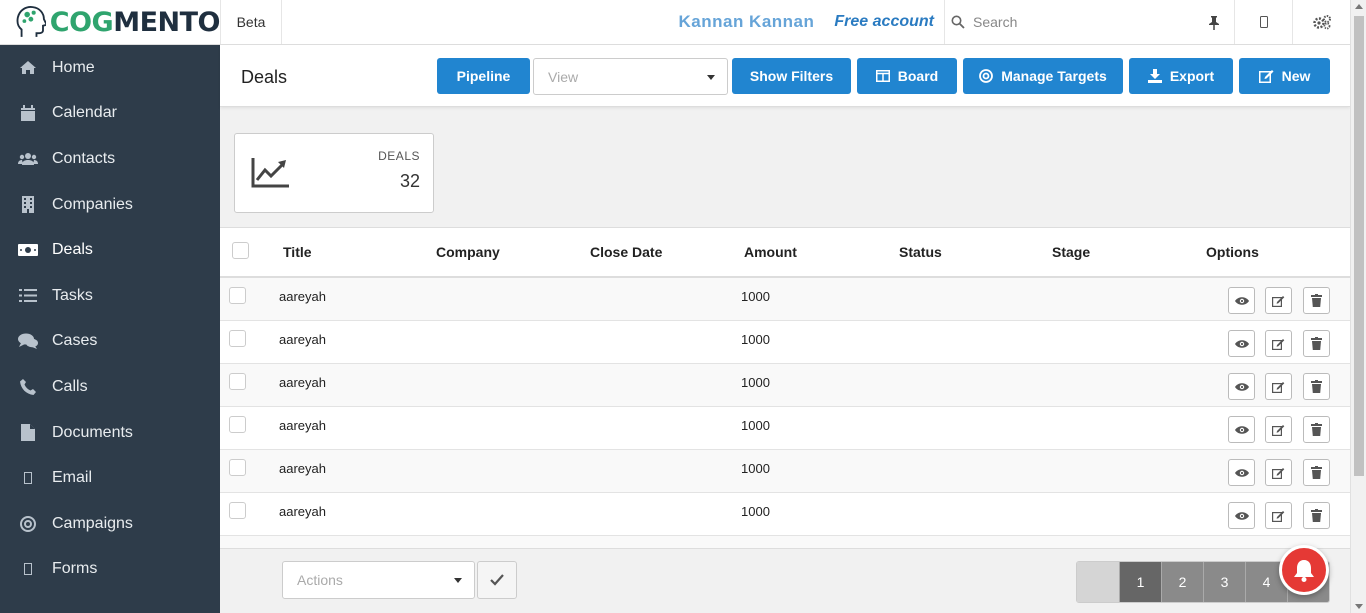  What do you see at coordinates (1182, 582) in the screenshot?
I see `page-2: 2` at bounding box center [1182, 582].